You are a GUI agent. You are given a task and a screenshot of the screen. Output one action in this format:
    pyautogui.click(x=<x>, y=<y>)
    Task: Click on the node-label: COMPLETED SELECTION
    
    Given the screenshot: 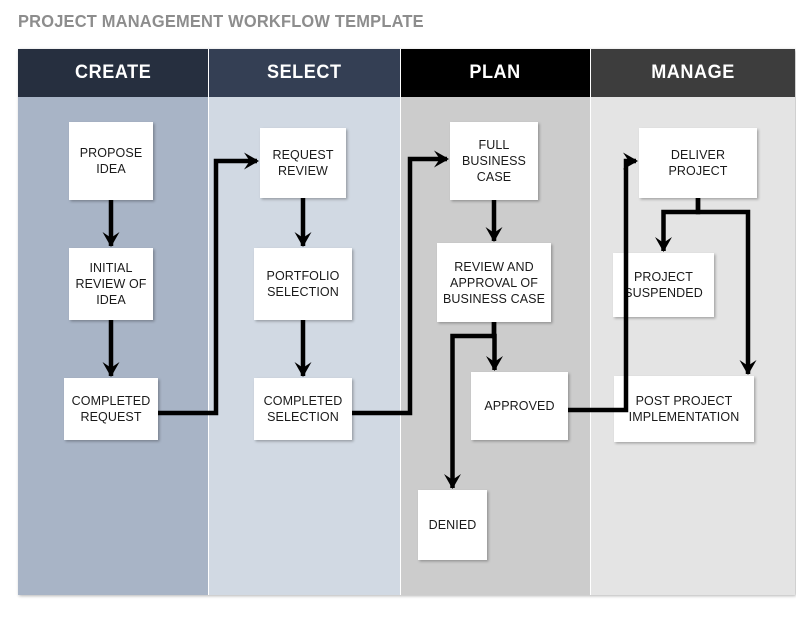 What is the action you would take?
    pyautogui.click(x=303, y=409)
    